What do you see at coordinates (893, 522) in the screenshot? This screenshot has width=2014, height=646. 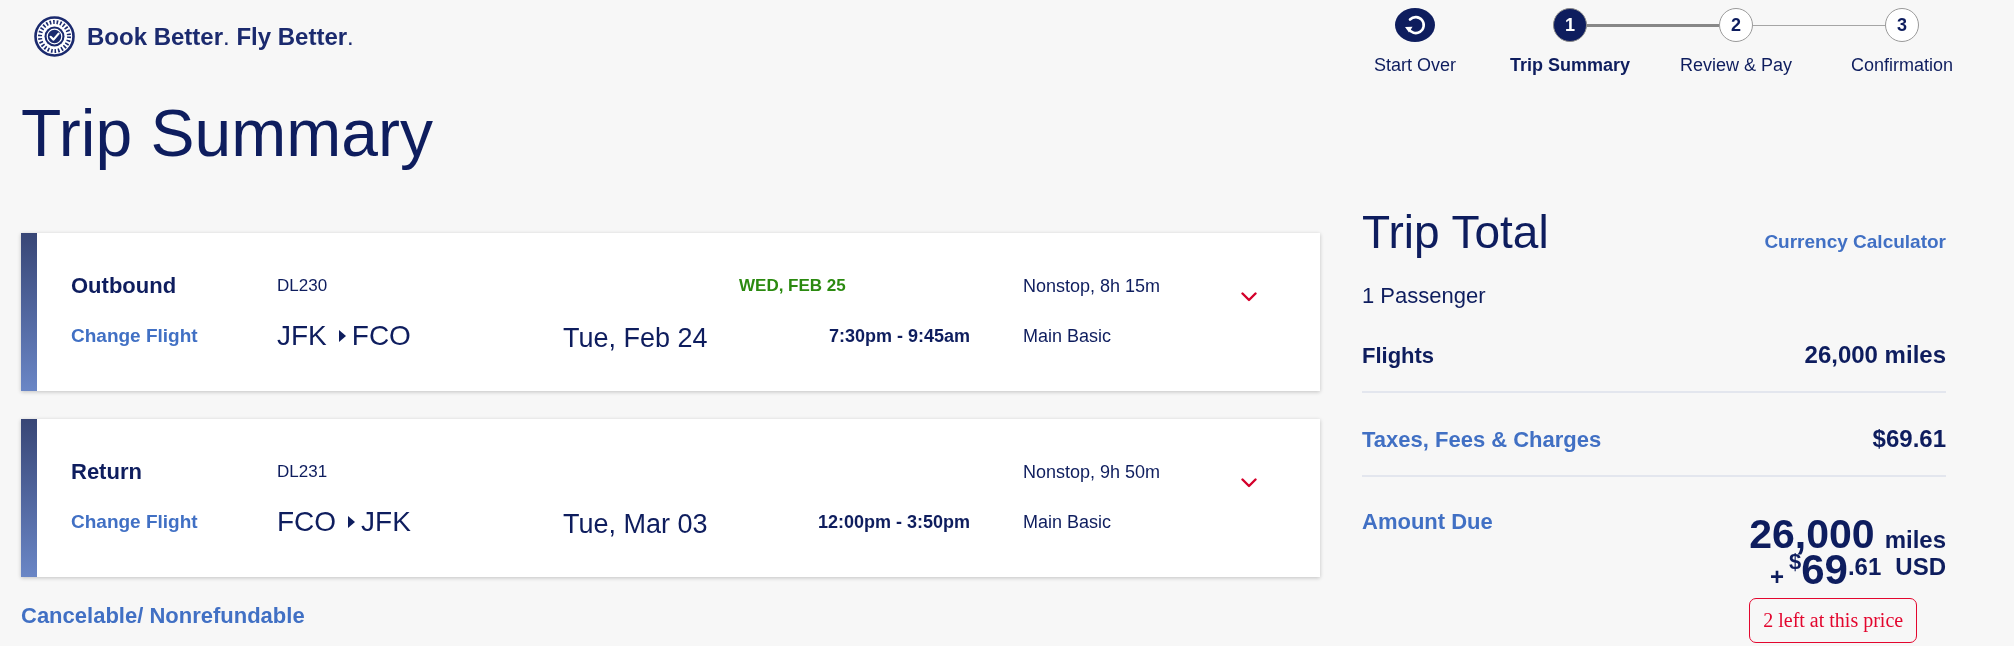 I see `flight-times: 12:00pm - 3:50pm` at bounding box center [893, 522].